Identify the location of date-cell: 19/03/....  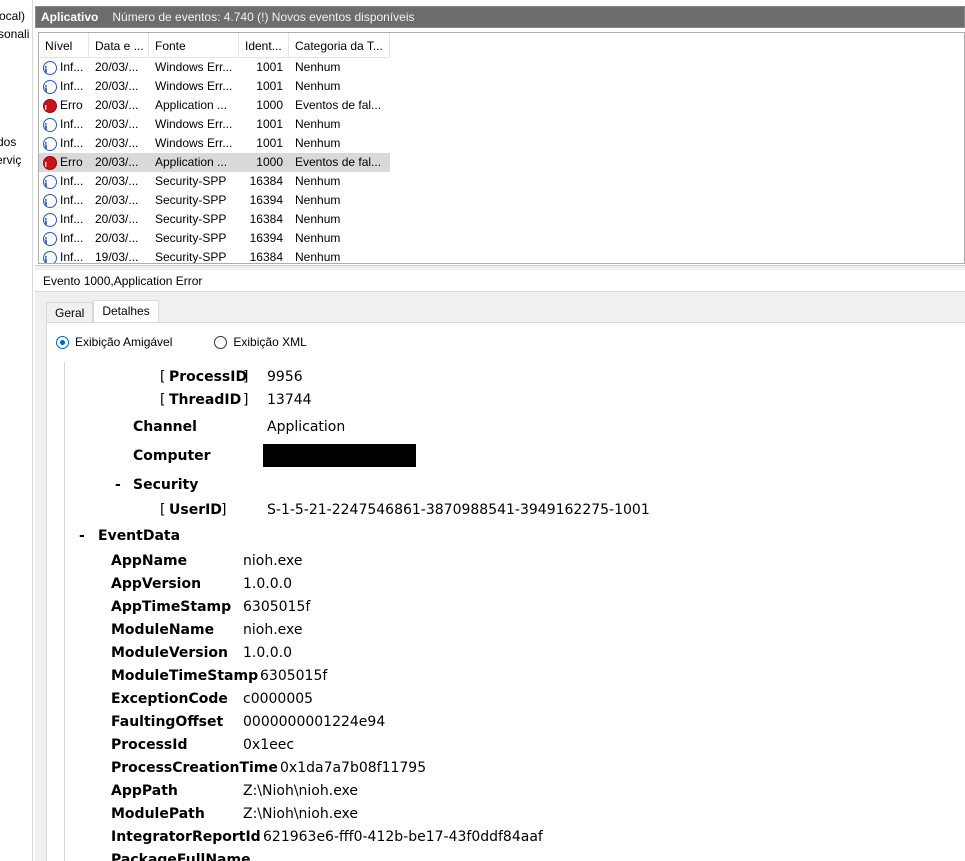
(117, 257).